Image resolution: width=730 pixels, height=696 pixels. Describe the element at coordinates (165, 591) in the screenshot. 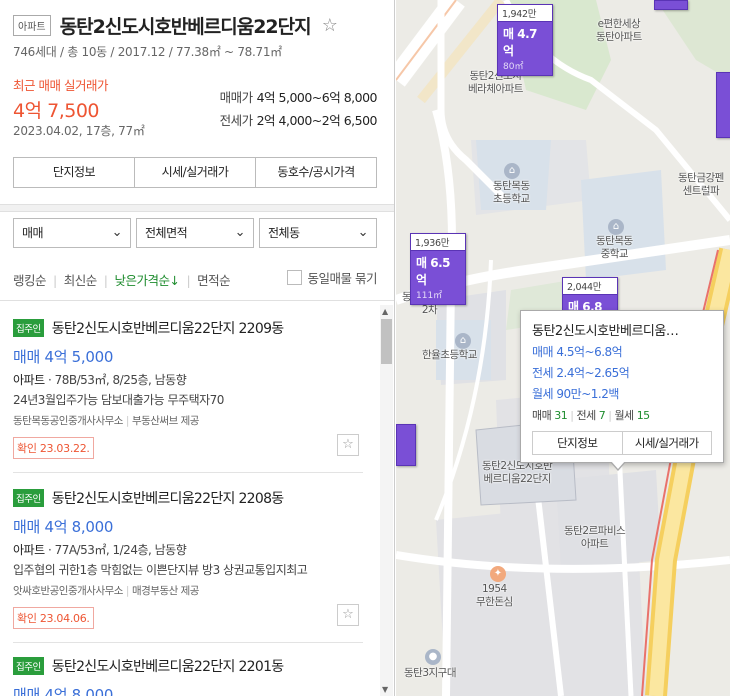

I see `provider: 매경부동산 제공` at that location.